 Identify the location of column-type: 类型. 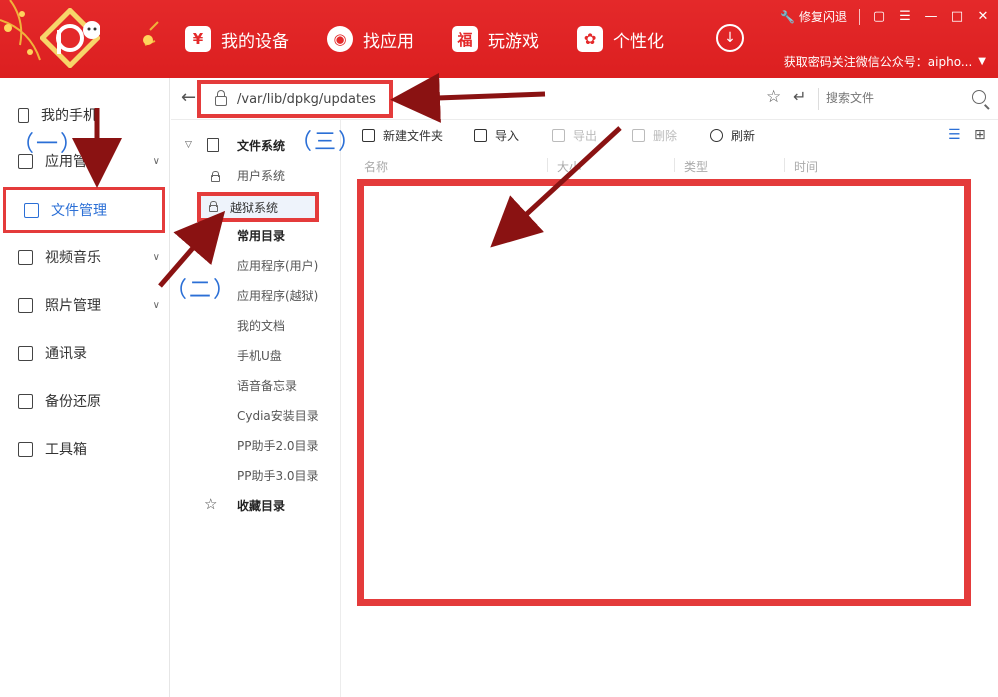
(696, 166).